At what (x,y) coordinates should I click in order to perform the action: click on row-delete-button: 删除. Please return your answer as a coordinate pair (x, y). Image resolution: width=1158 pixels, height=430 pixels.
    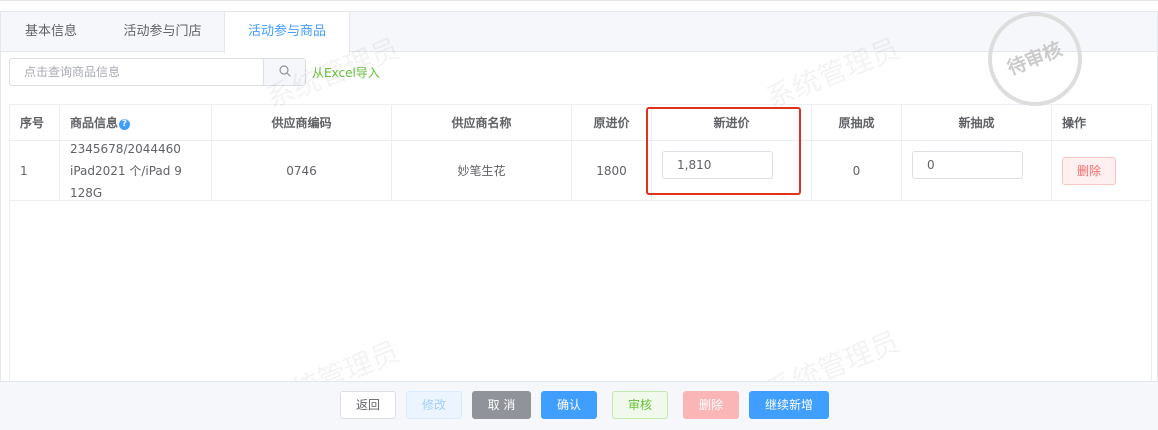
    Looking at the image, I should click on (1089, 171).